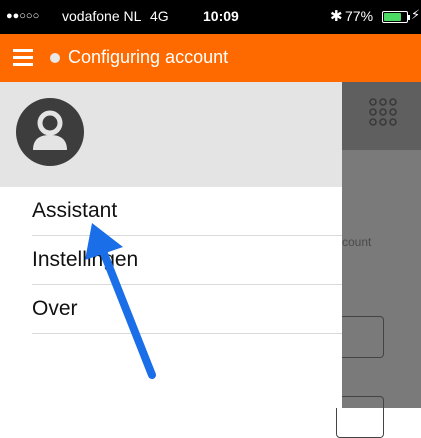 The width and height of the screenshot is (421, 438). Describe the element at coordinates (148, 57) in the screenshot. I see `page-title: Configuring account` at that location.